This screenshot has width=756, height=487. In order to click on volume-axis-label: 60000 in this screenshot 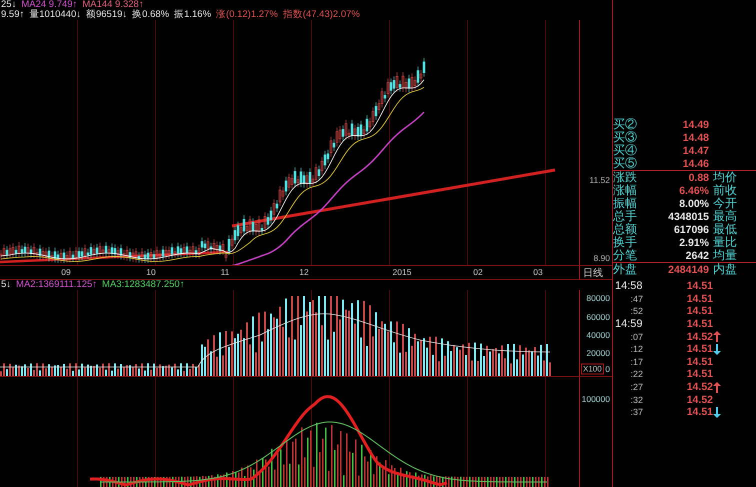, I will do `click(598, 317)`.